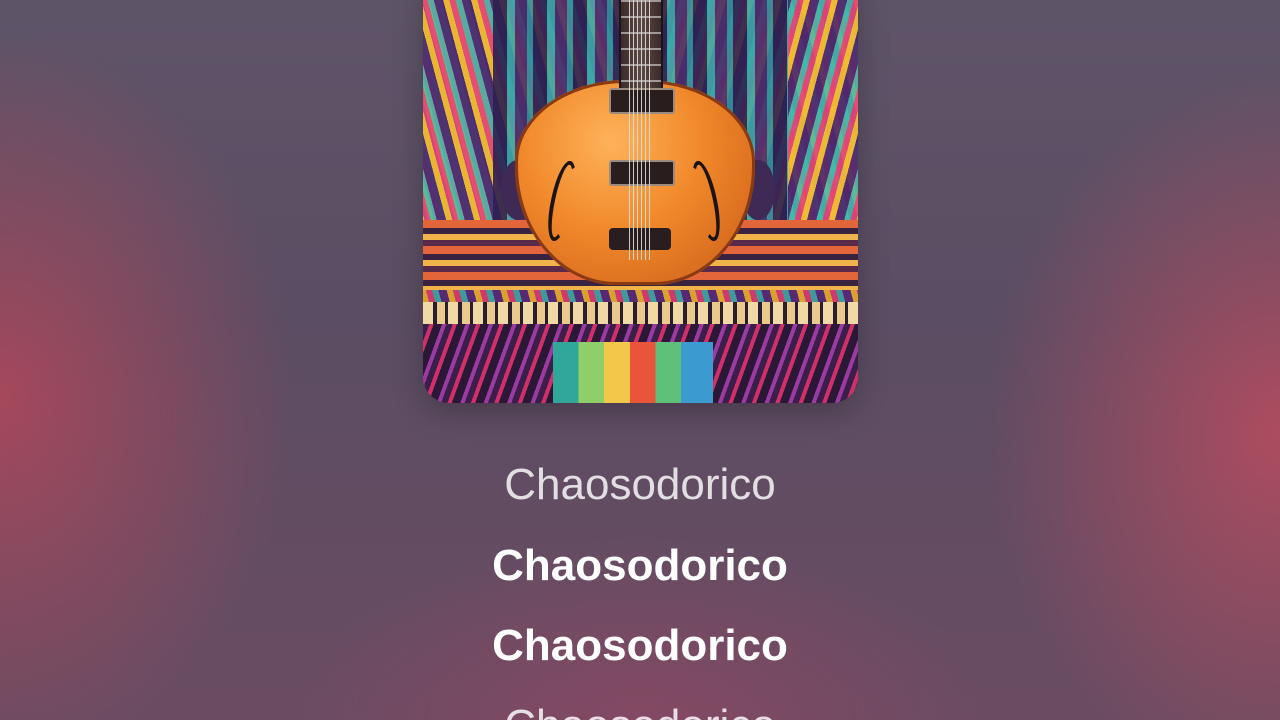 The width and height of the screenshot is (1280, 720). Describe the element at coordinates (640, 485) in the screenshot. I see `lyric-line-past: Chaosodorico` at that location.